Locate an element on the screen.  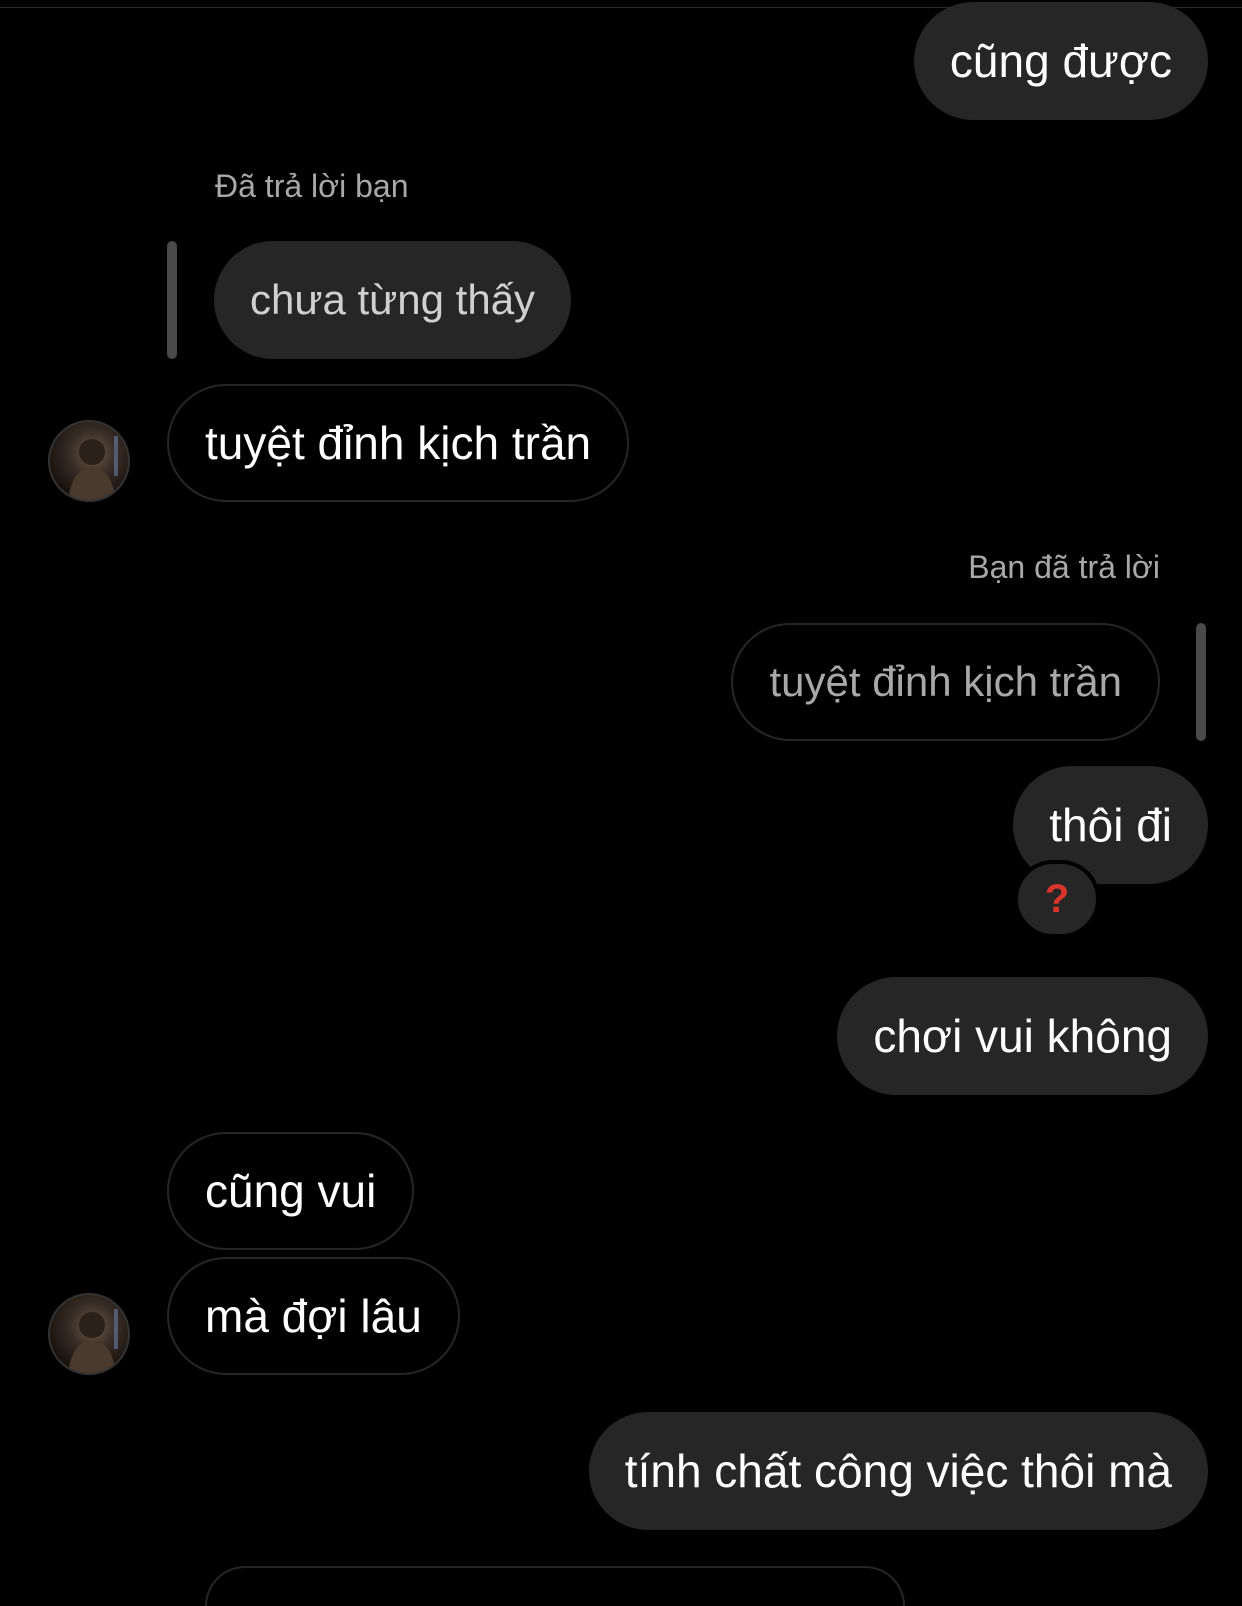
message-text: cũng vui is located at coordinates (291, 1191).